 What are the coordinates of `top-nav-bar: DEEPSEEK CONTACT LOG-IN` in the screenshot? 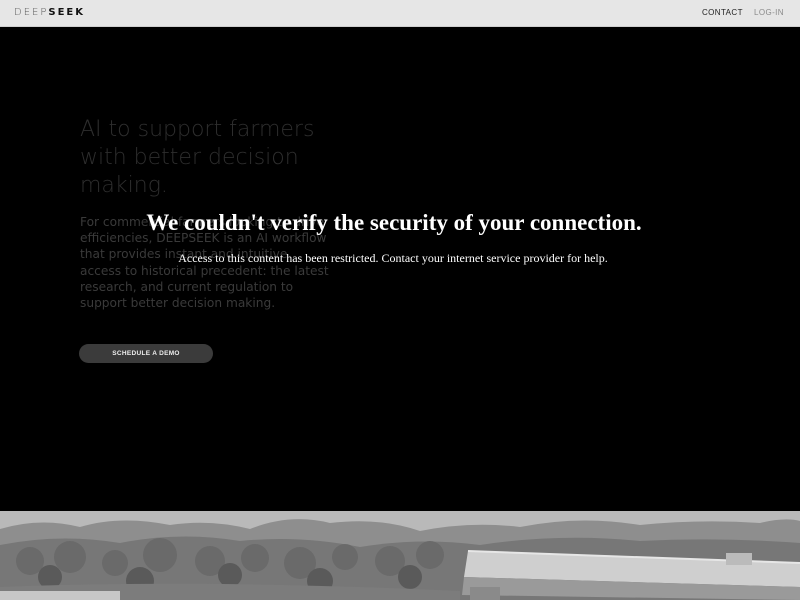 It's located at (400, 13).